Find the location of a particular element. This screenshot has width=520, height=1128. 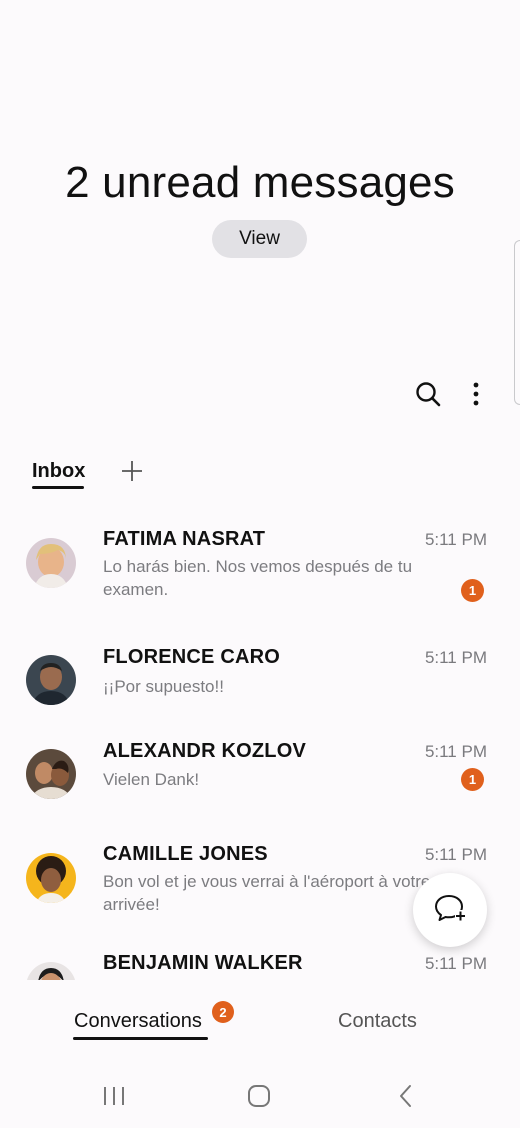

add-category-plus-icon is located at coordinates (132, 471).